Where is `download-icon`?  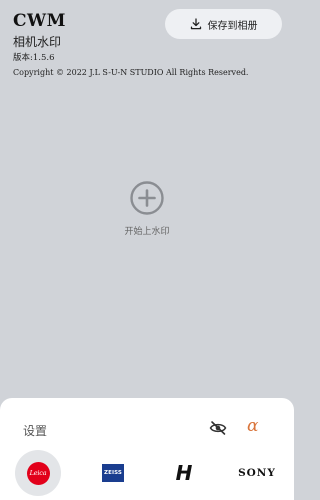
download-icon is located at coordinates (196, 24).